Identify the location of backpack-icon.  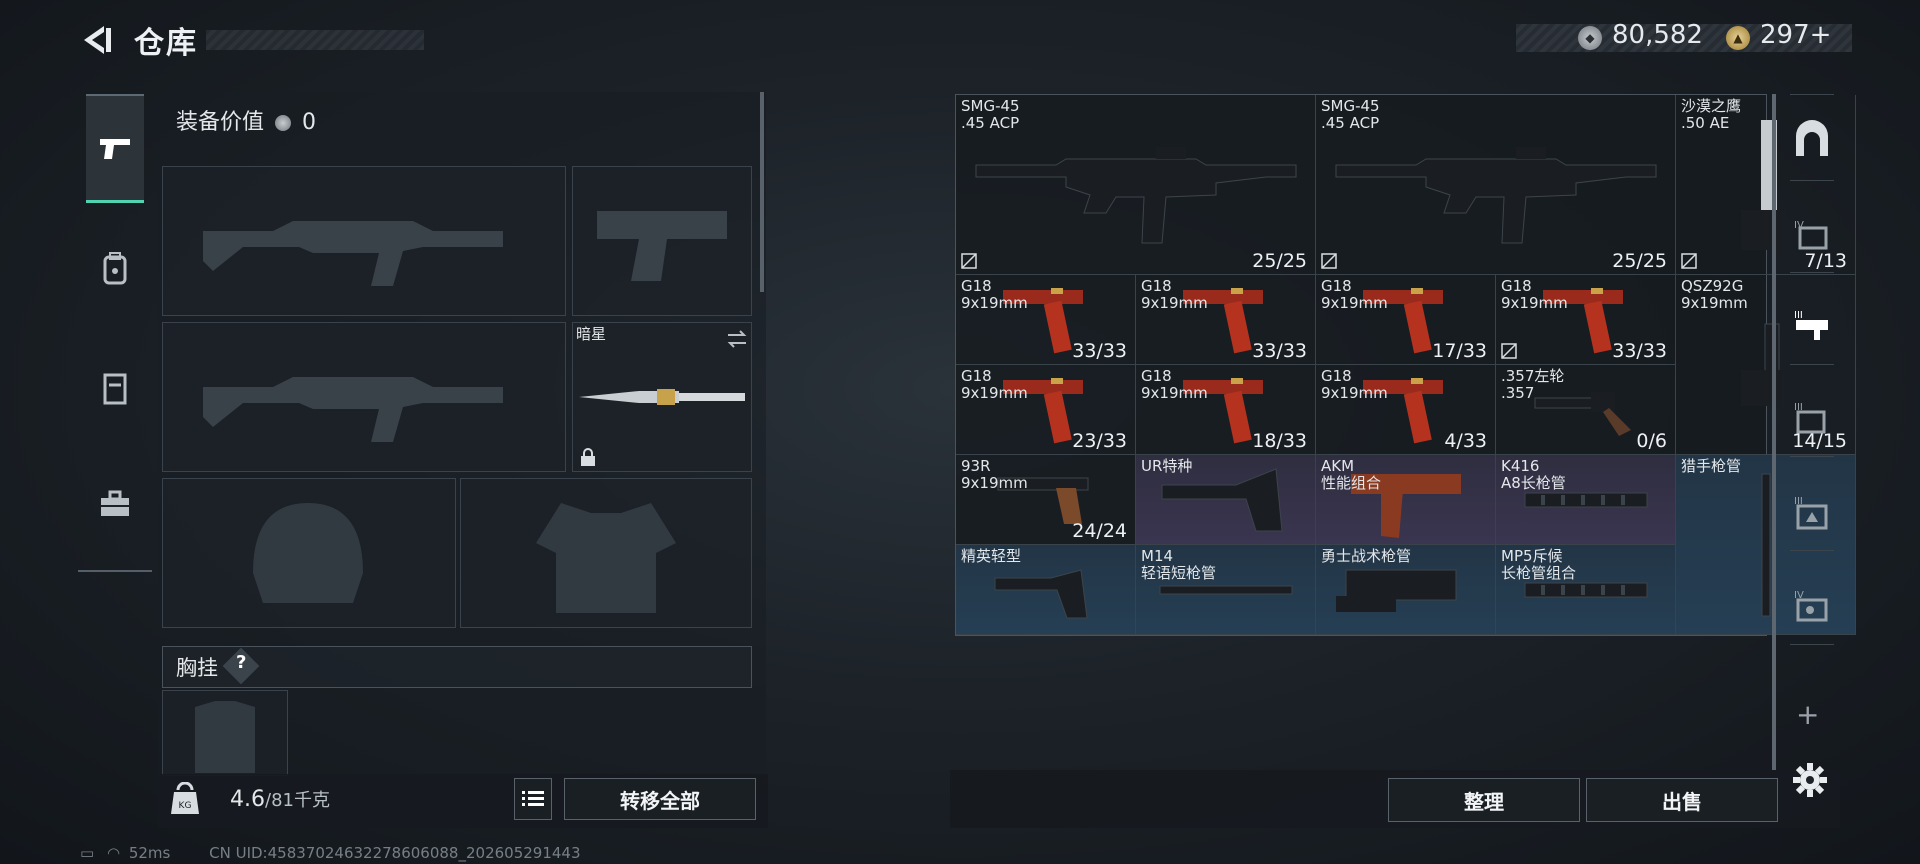
(115, 268).